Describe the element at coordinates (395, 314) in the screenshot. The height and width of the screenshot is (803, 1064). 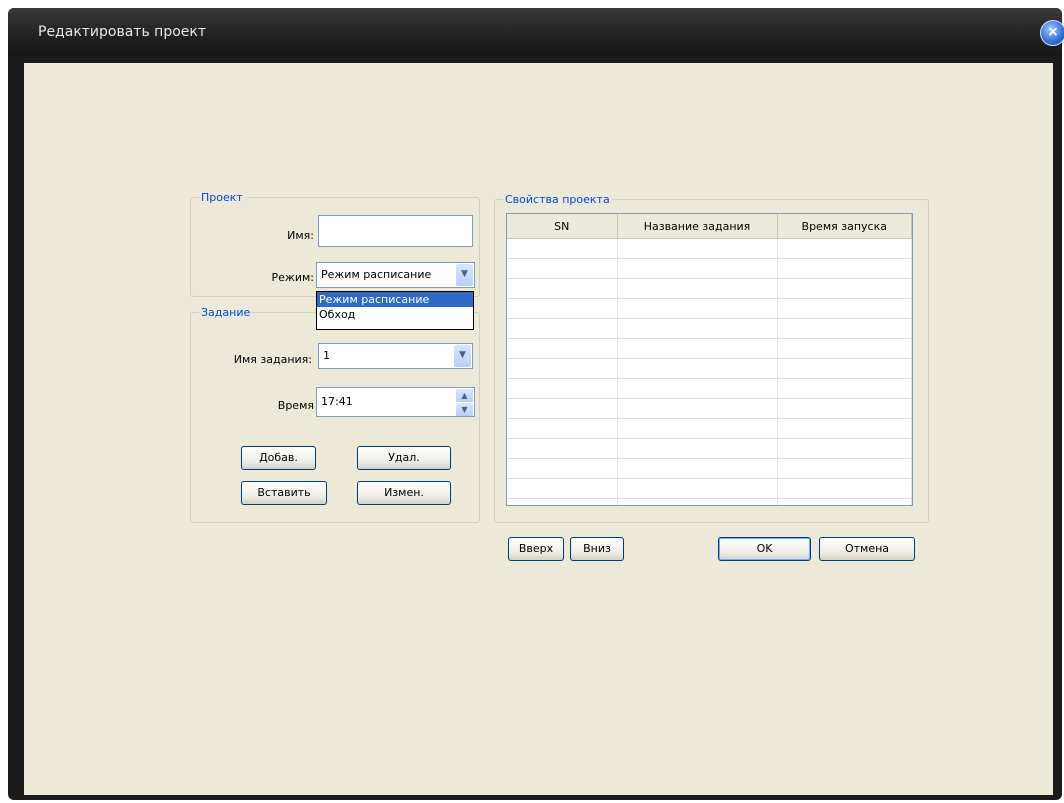
I see `mode-option-patrol: Обход` at that location.